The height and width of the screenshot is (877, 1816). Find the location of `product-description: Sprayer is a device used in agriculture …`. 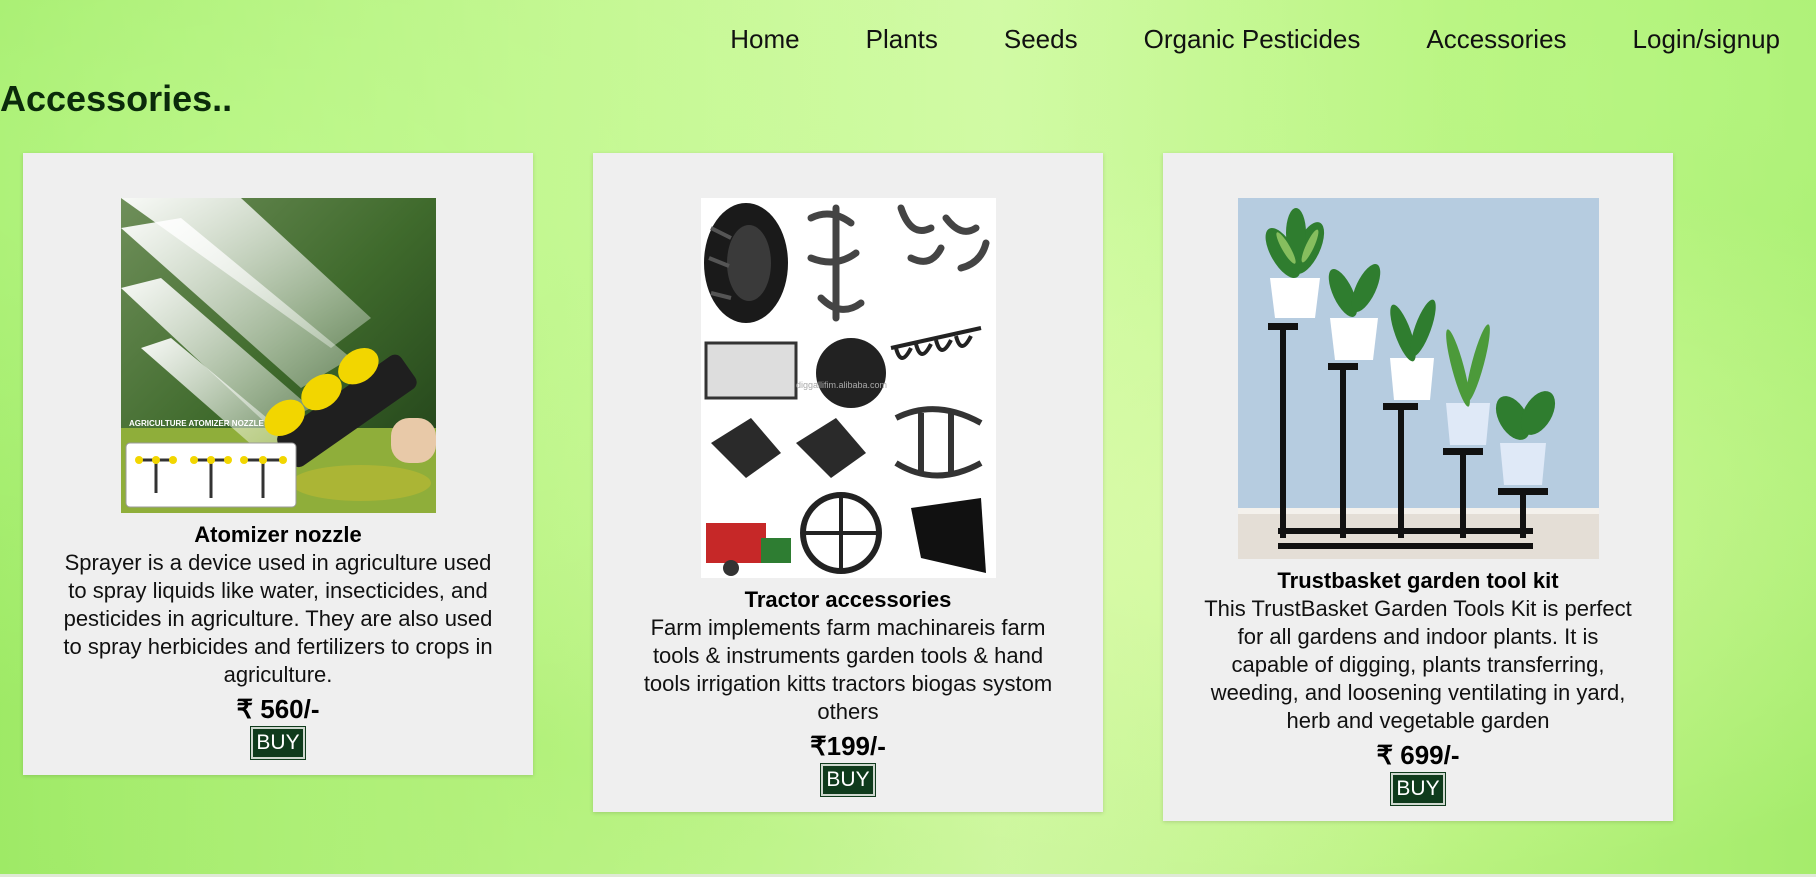

product-description: Sprayer is a device used in agriculture … is located at coordinates (278, 618).